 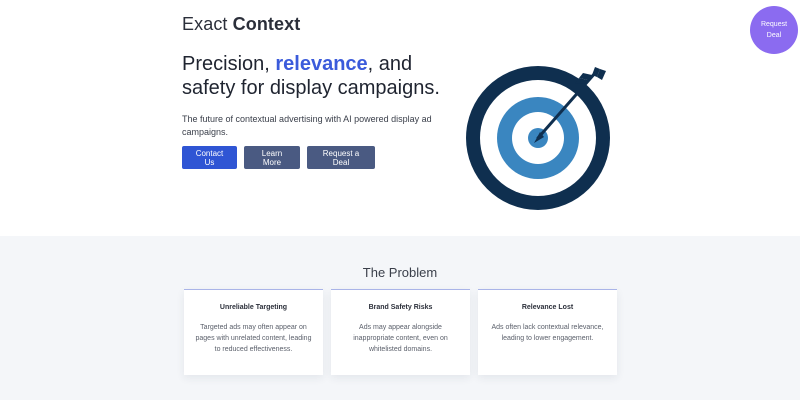 What do you see at coordinates (341, 157) in the screenshot?
I see `request-deal-button: Request a Deal` at bounding box center [341, 157].